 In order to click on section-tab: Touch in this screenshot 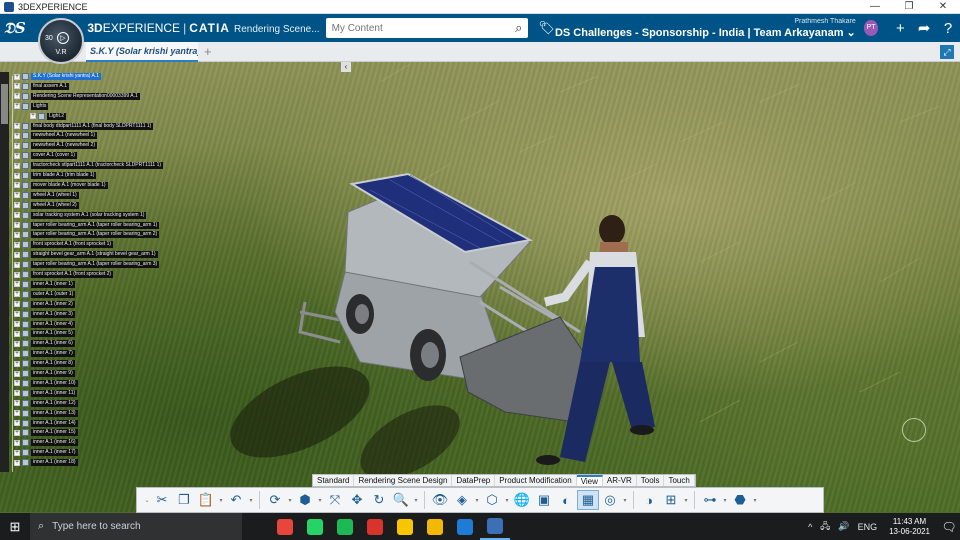, I will do `click(679, 480)`.